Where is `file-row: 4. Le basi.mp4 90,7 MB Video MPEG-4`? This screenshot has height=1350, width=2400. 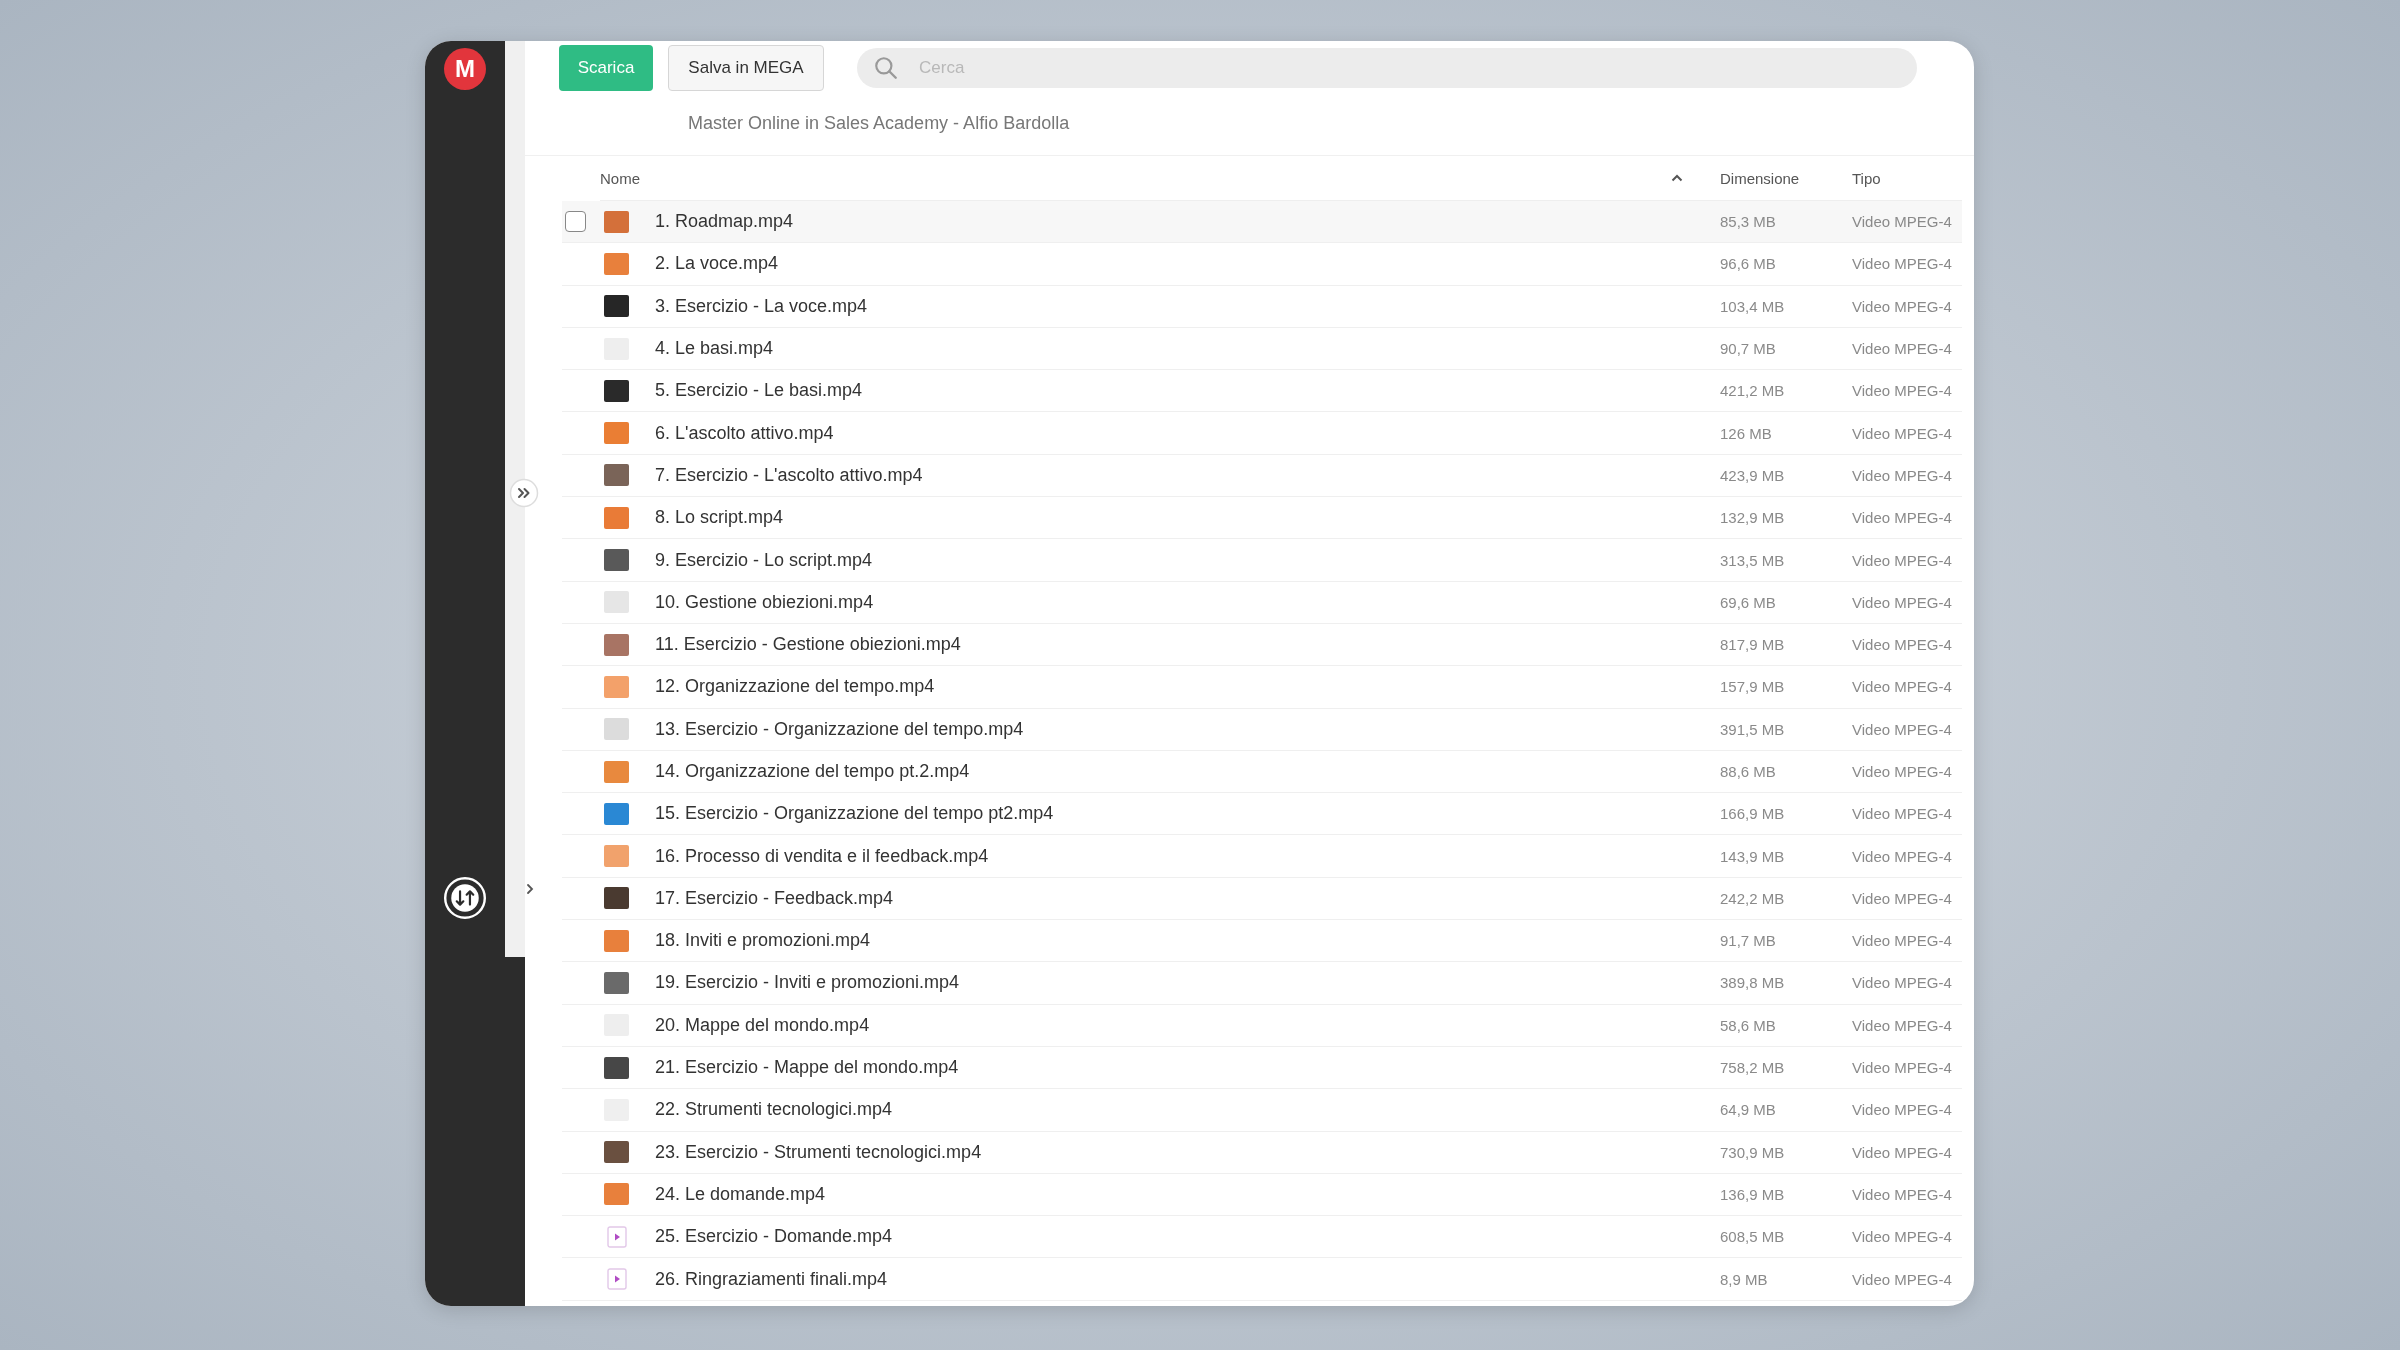
file-row: 4. Le basi.mp4 90,7 MB Video MPEG-4 is located at coordinates (1262, 349).